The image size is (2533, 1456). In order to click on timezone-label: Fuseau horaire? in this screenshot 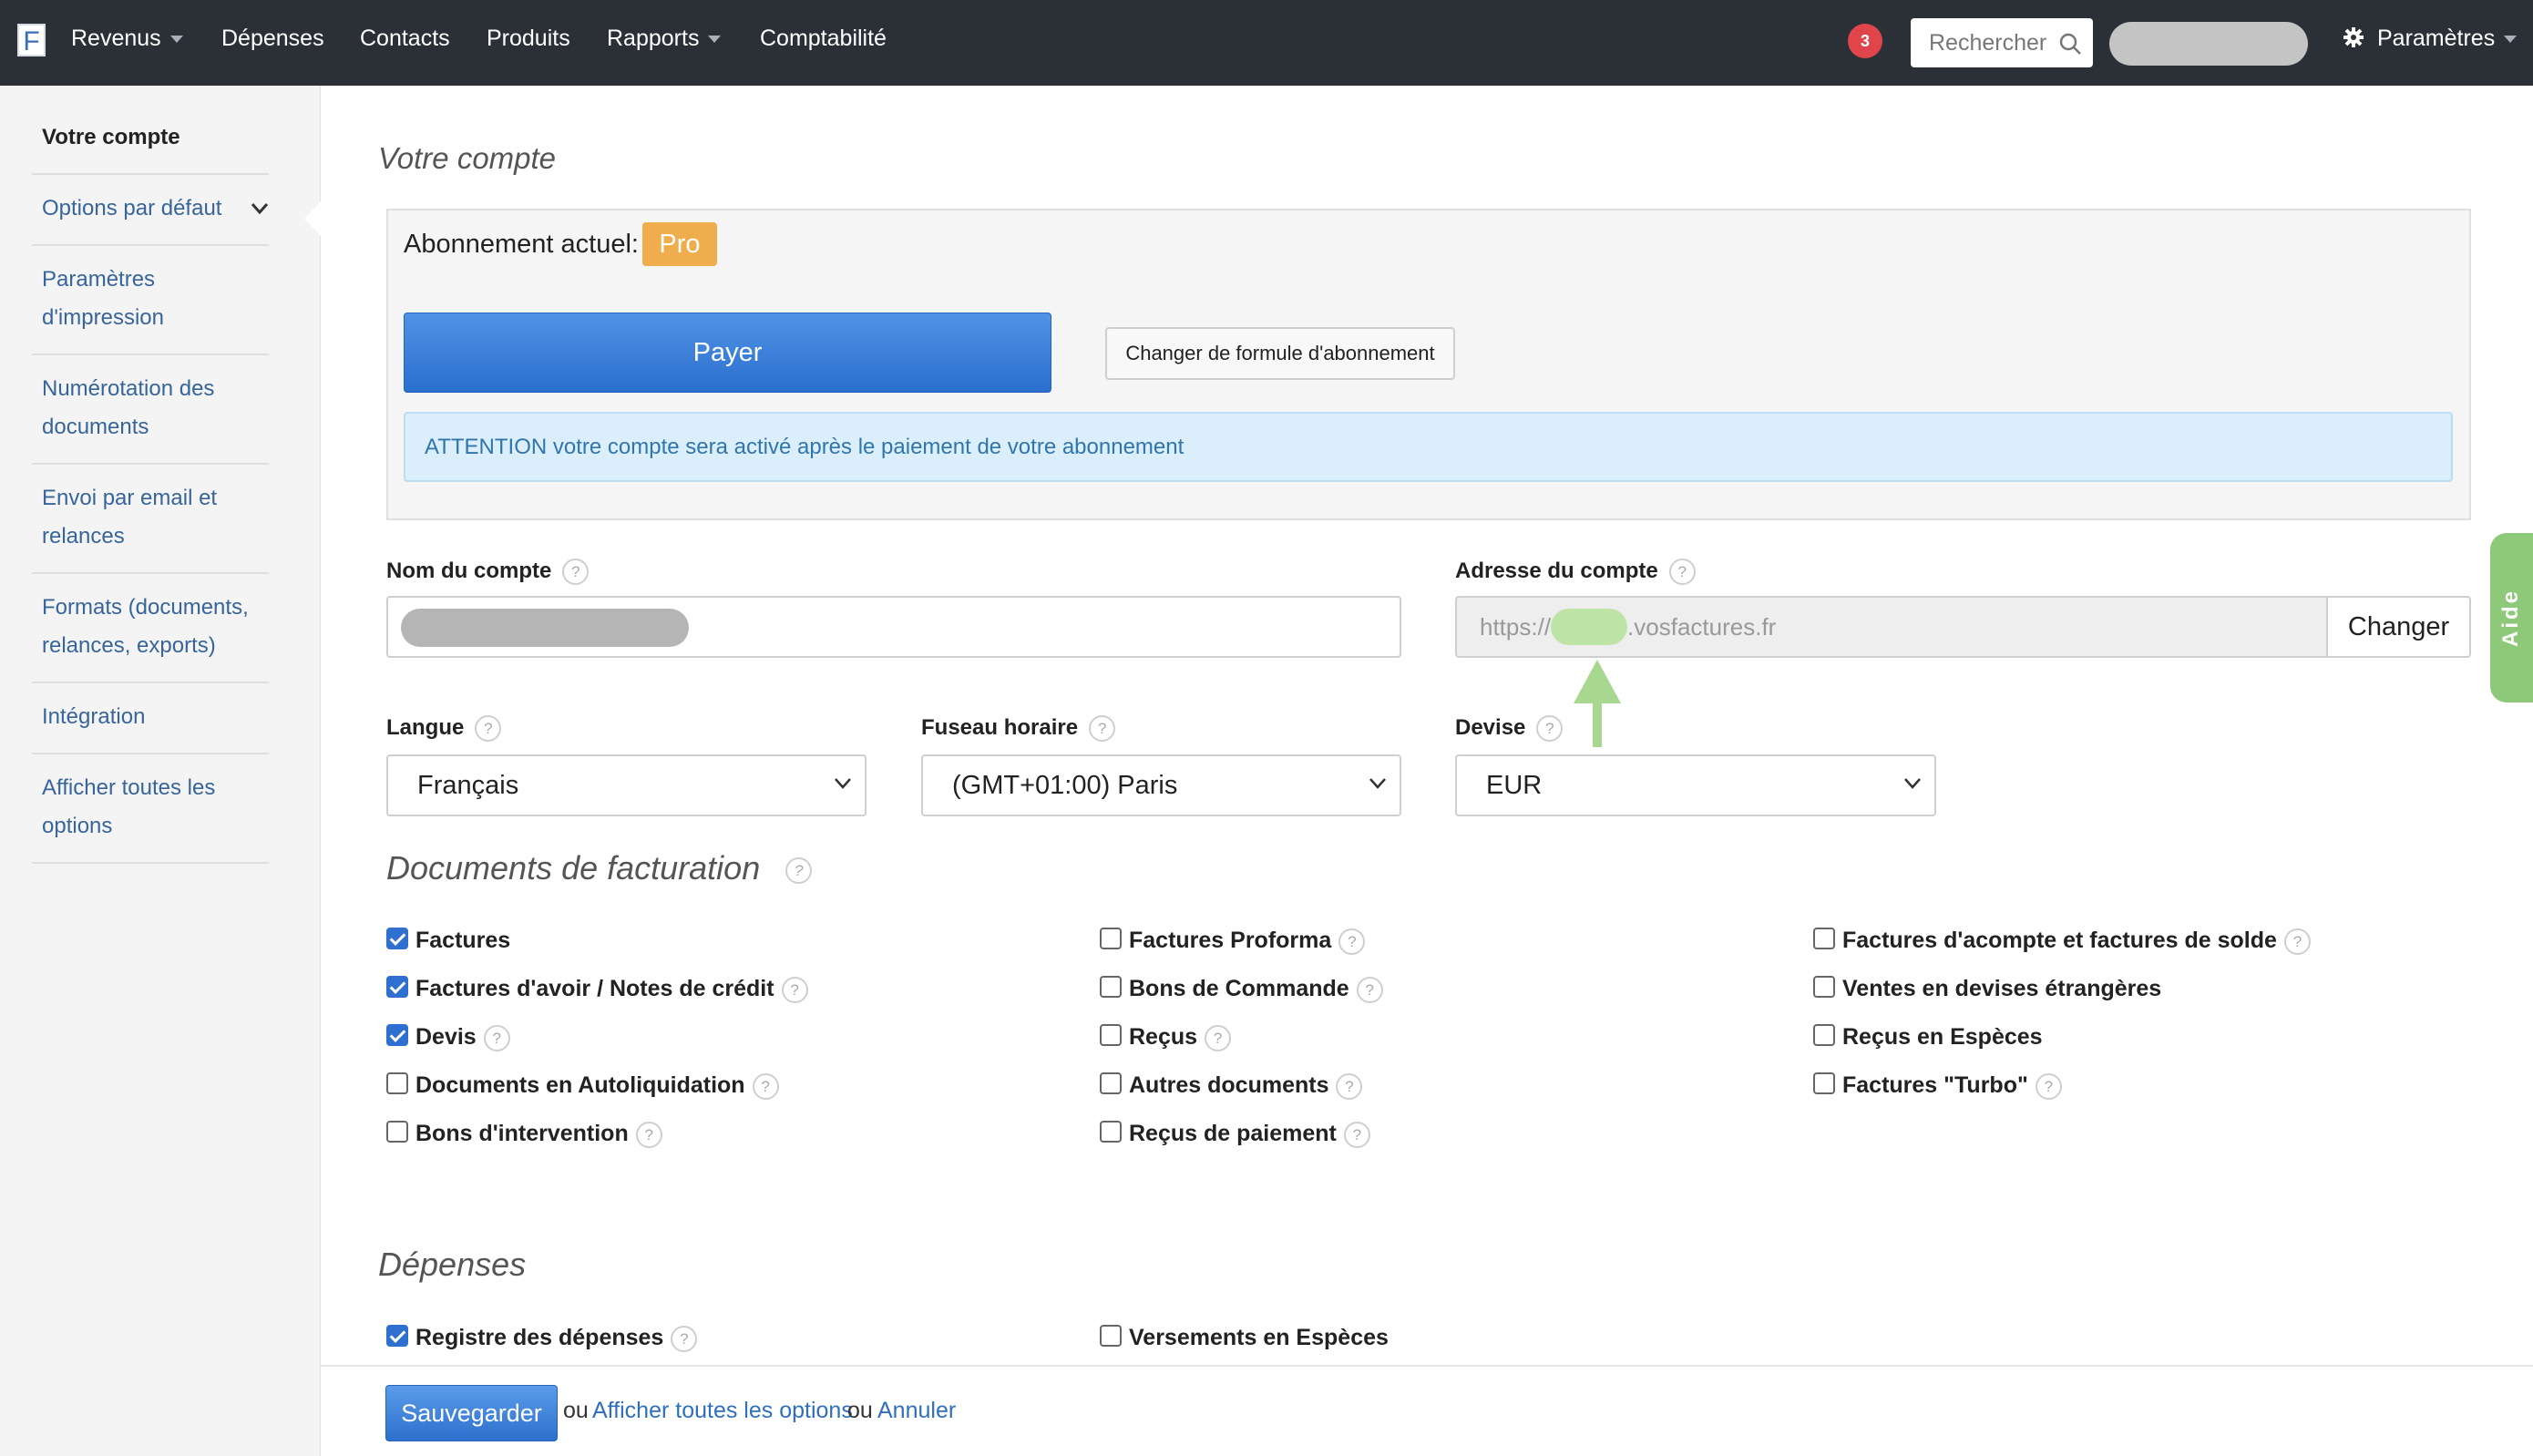, I will do `click(1018, 729)`.